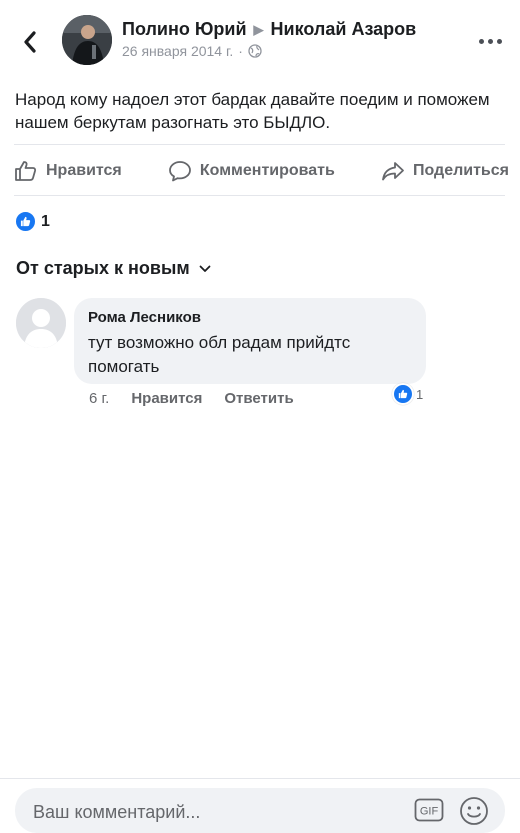 The width and height of the screenshot is (520, 833). What do you see at coordinates (258, 398) in the screenshot?
I see `comment-reply-button: Ответить` at bounding box center [258, 398].